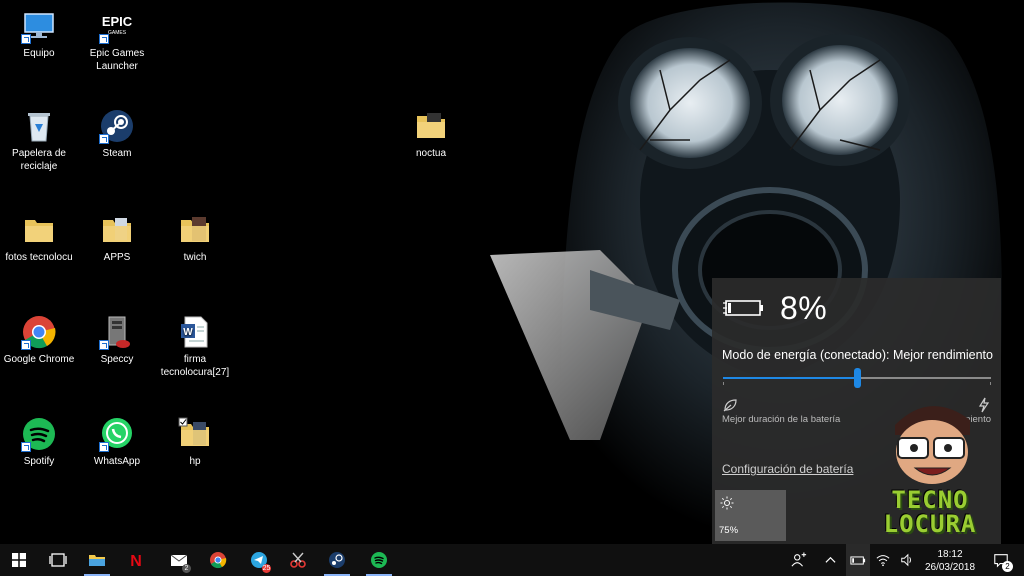 The height and width of the screenshot is (576, 1024). I want to click on slider-thumb, so click(857, 378).